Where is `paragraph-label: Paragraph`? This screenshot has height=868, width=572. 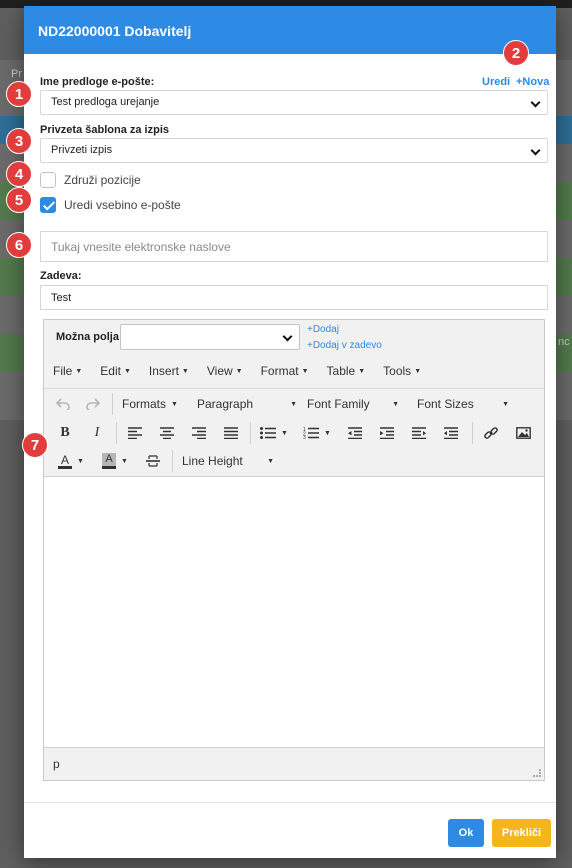 paragraph-label: Paragraph is located at coordinates (225, 404).